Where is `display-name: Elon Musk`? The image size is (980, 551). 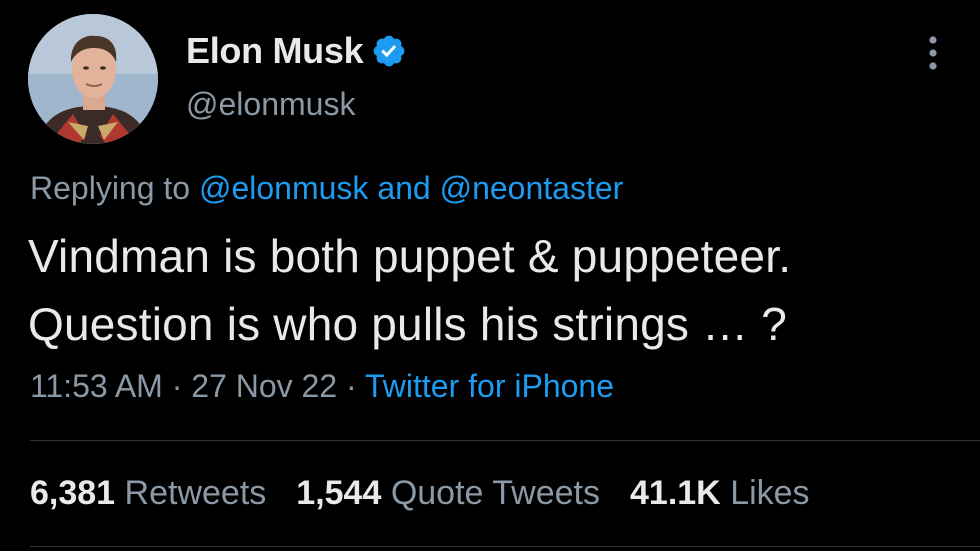
display-name: Elon Musk is located at coordinates (275, 51).